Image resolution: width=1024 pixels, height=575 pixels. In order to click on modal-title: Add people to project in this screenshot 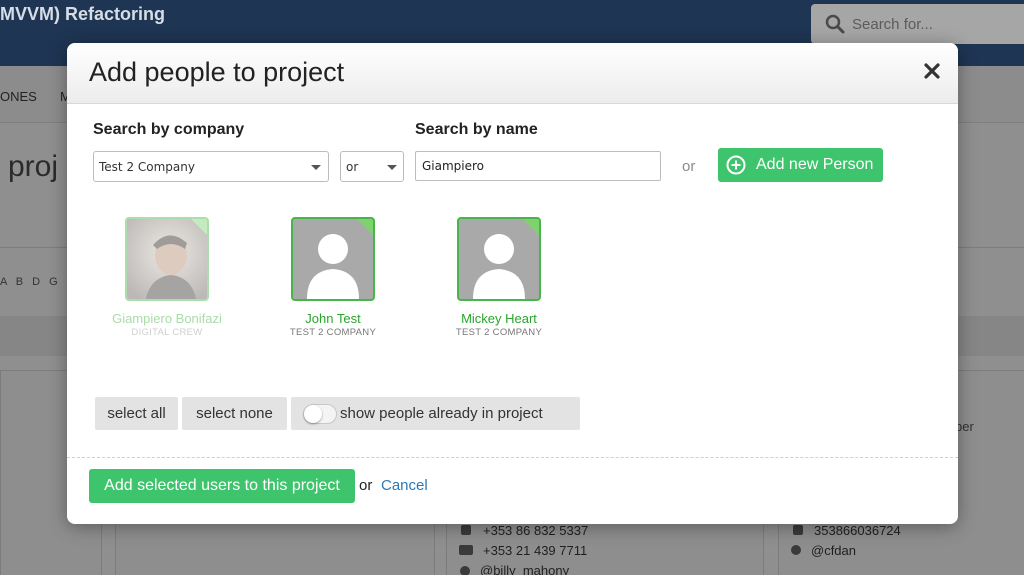, I will do `click(217, 72)`.